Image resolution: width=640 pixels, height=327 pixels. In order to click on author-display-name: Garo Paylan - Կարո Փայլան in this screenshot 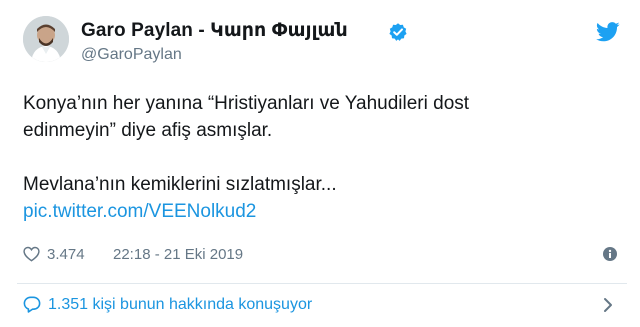, I will do `click(214, 30)`.